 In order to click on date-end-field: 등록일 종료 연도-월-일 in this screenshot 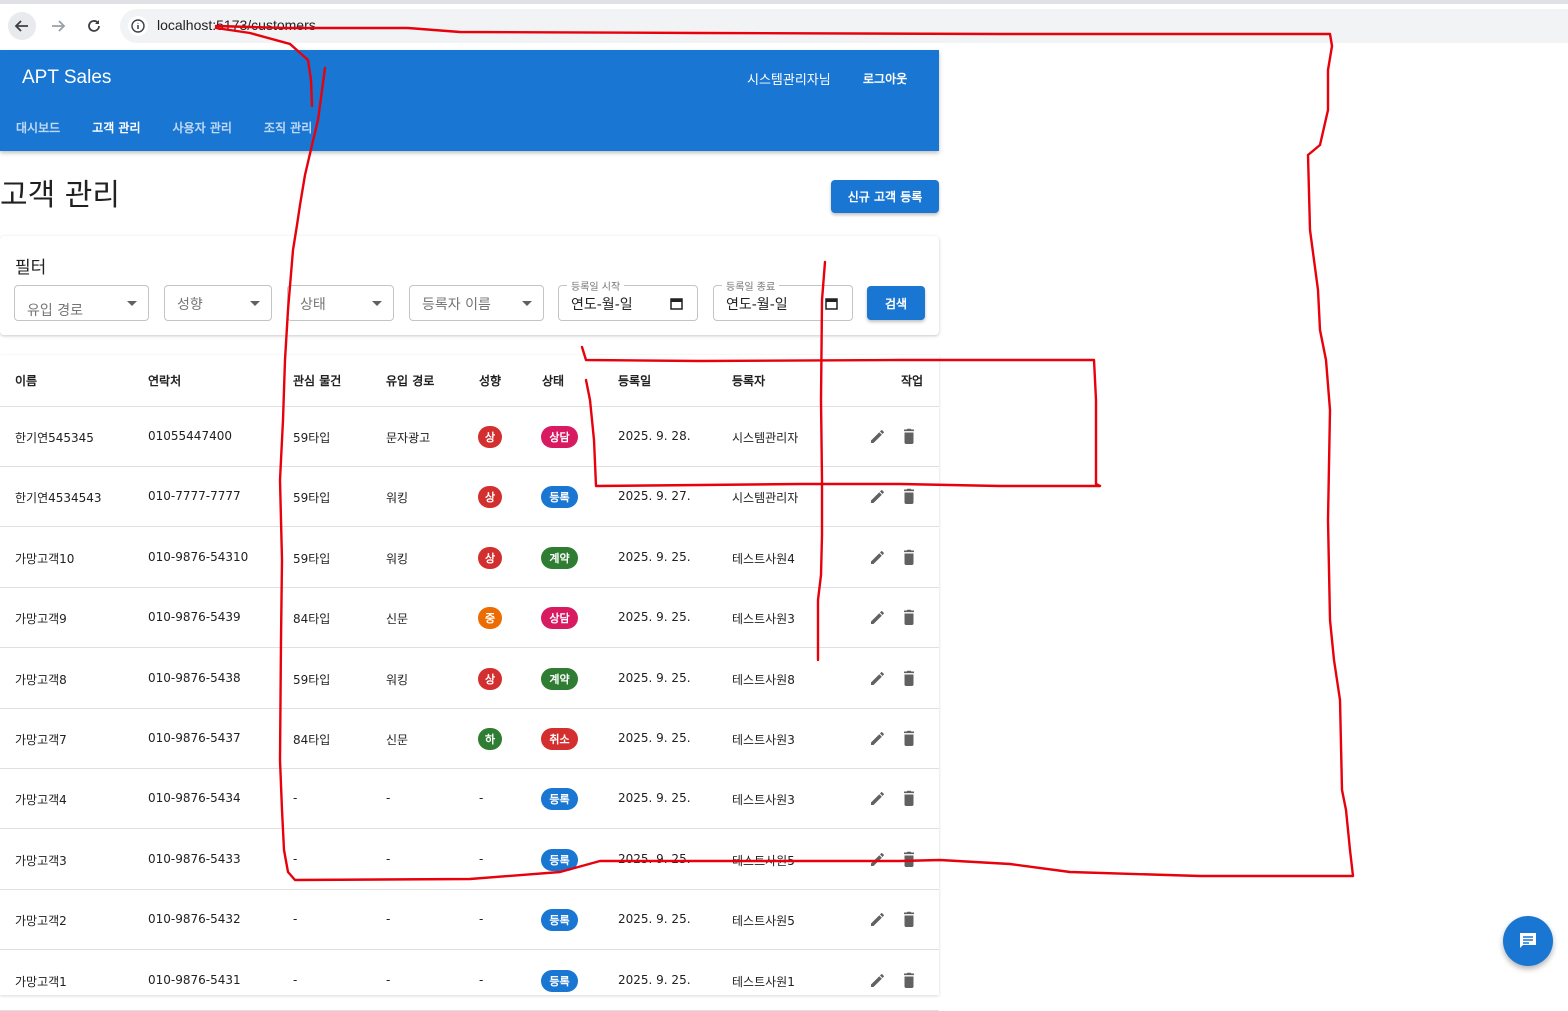, I will do `click(783, 299)`.